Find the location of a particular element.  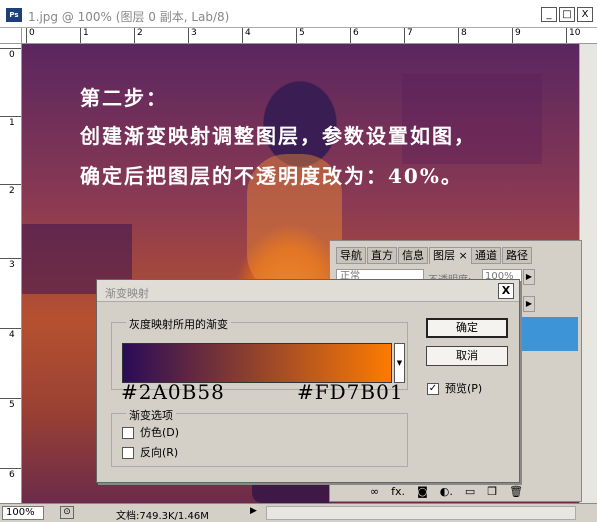

status-bar: 100% ⊙ 文档:749.3K/1.46M ▶ is located at coordinates (298, 512).